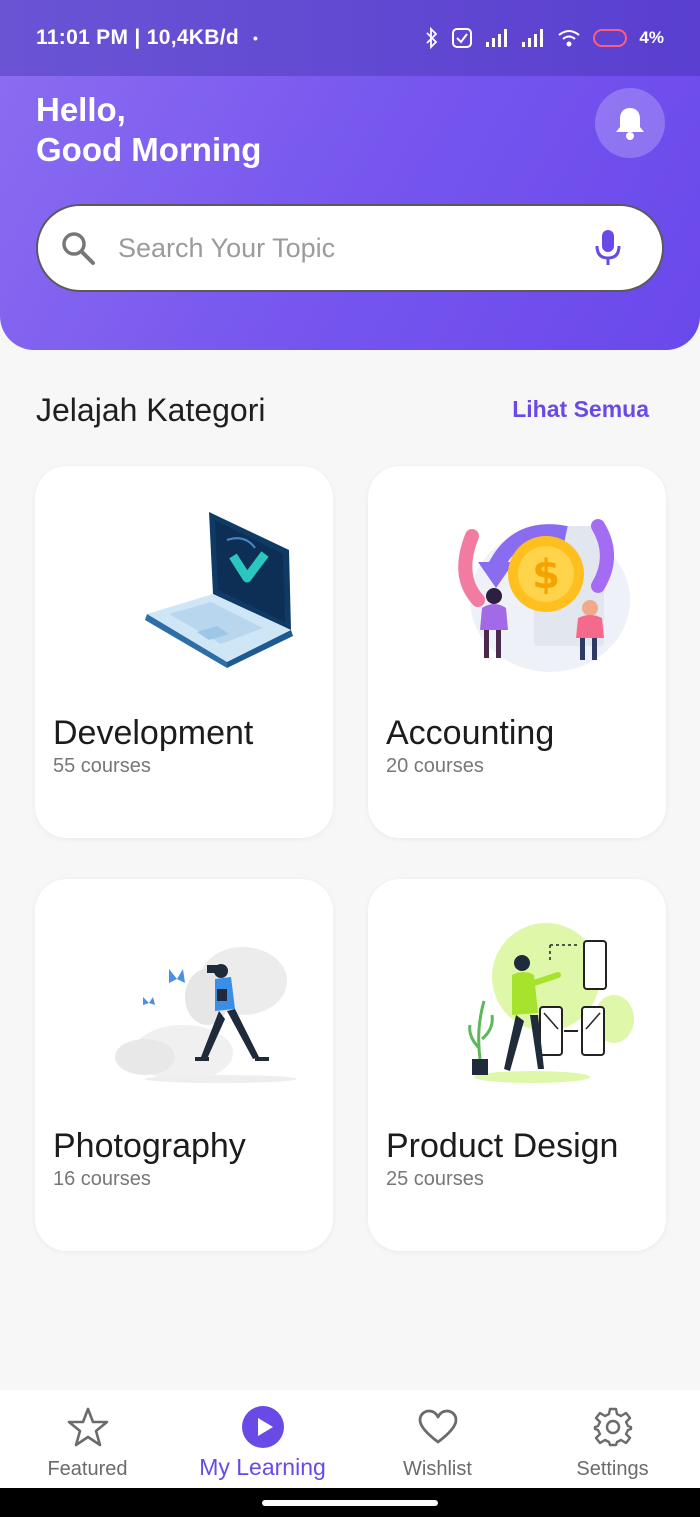  Describe the element at coordinates (502, 1146) in the screenshot. I see `category-name: Product Design` at that location.